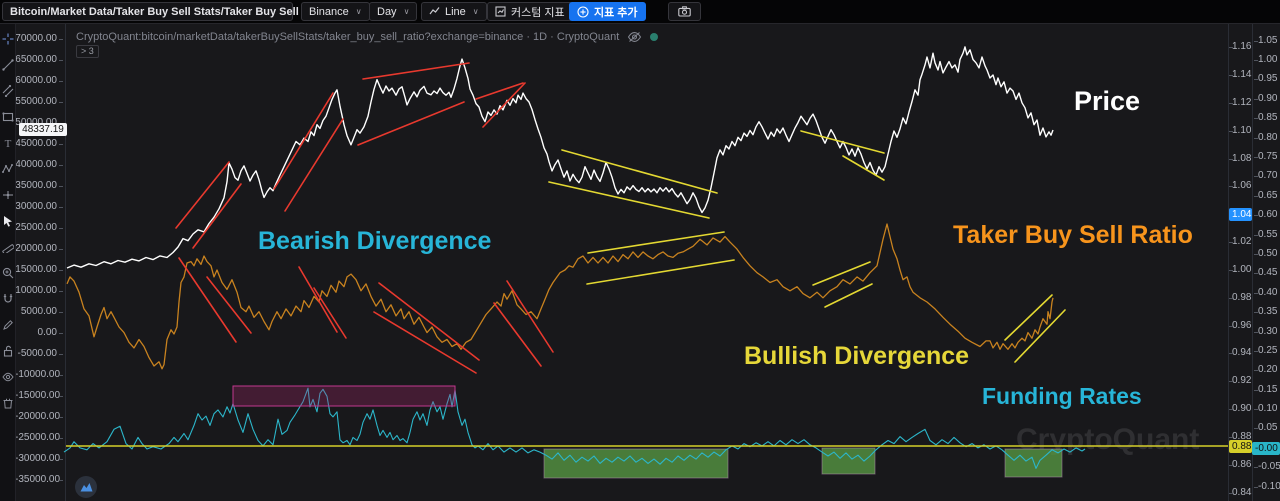 This screenshot has height=501, width=1280. I want to click on funding-rates-label: Funding Rates, so click(1062, 396).